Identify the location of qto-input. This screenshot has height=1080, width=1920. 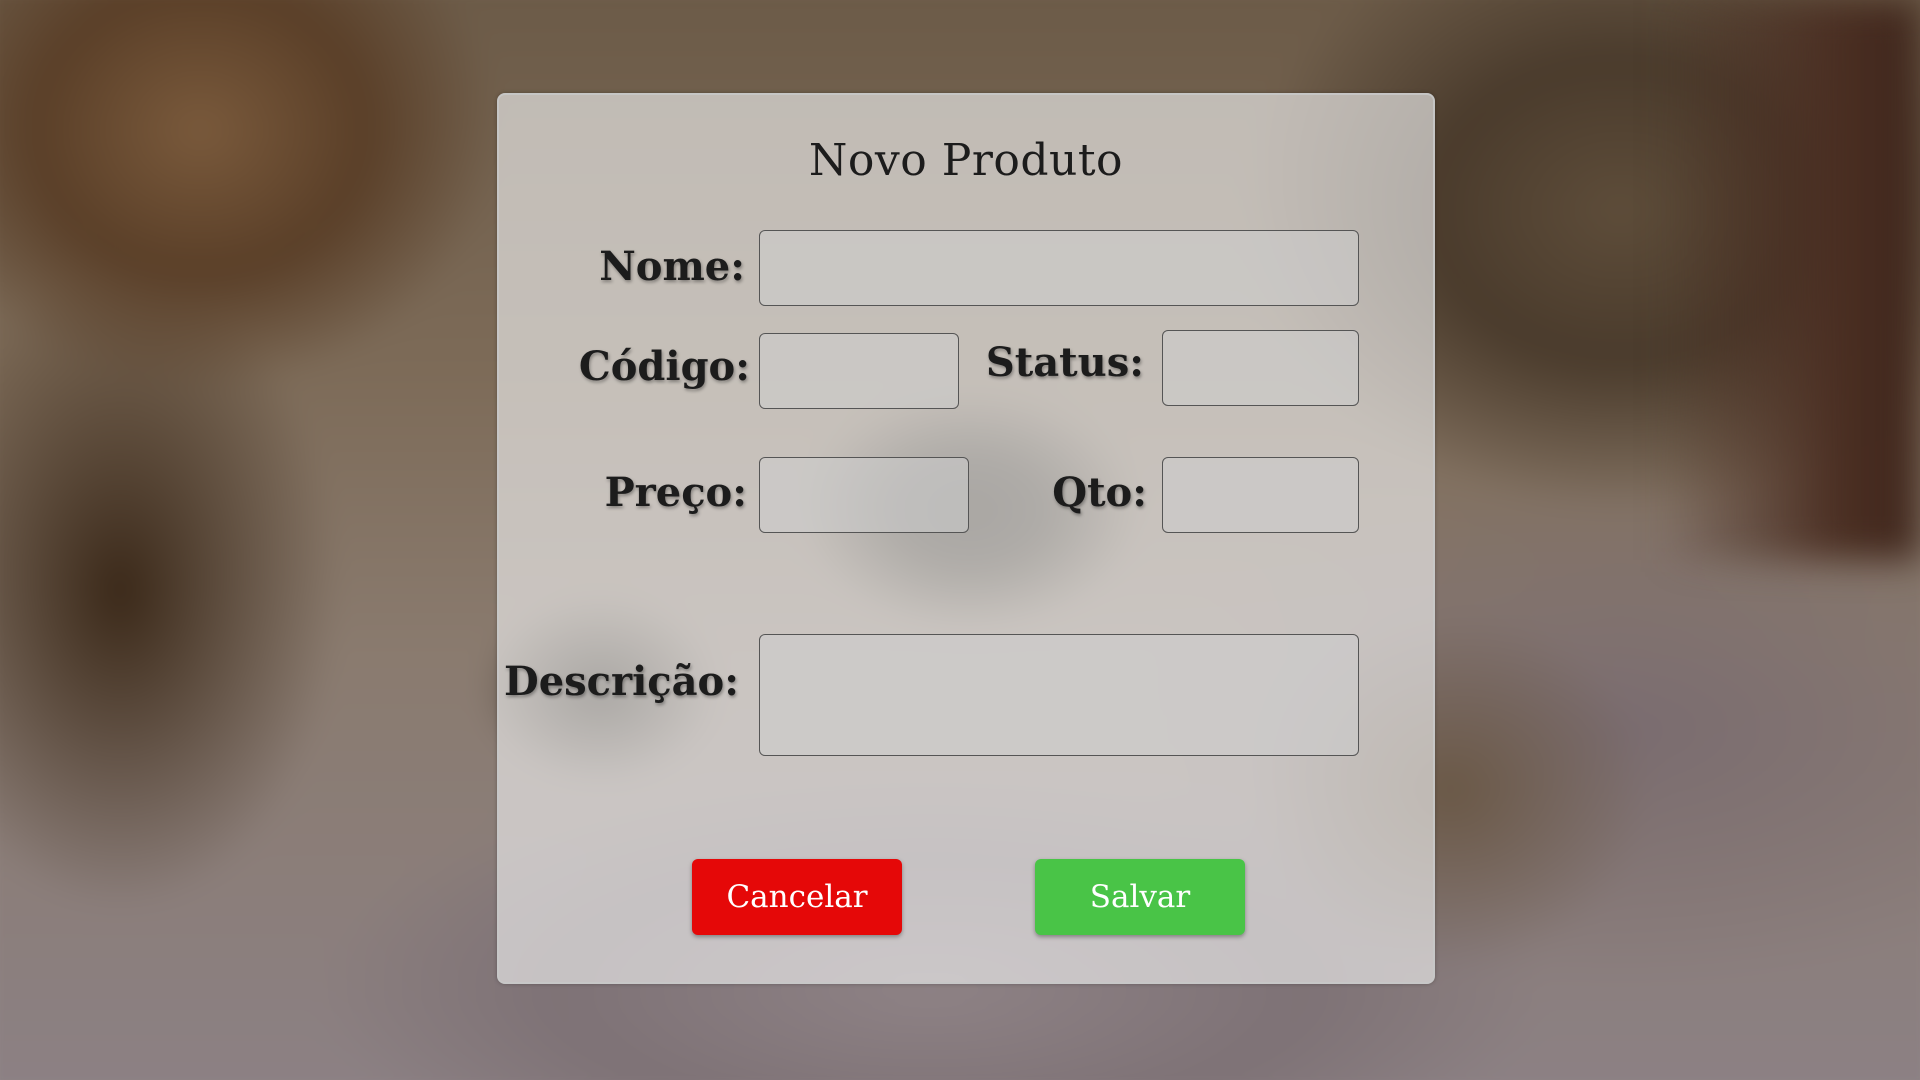
(1260, 495).